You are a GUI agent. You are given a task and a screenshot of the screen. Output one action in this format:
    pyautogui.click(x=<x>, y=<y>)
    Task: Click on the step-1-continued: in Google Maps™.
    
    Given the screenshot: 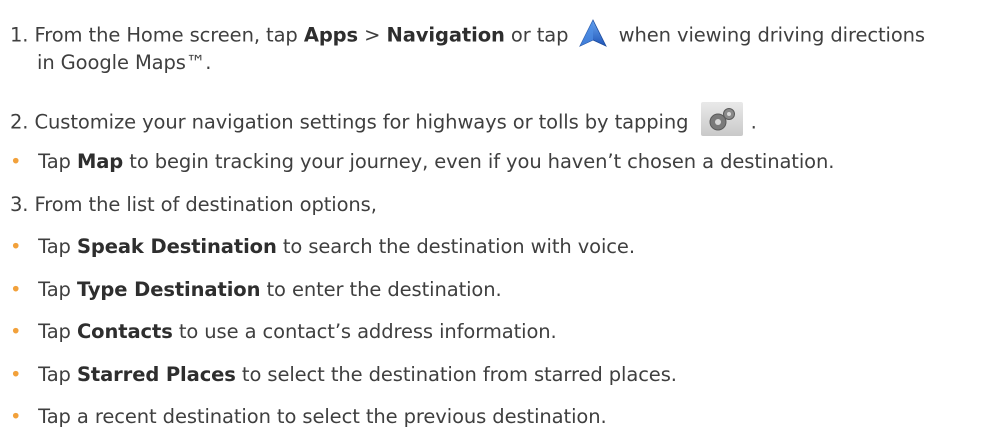 What is the action you would take?
    pyautogui.click(x=124, y=62)
    